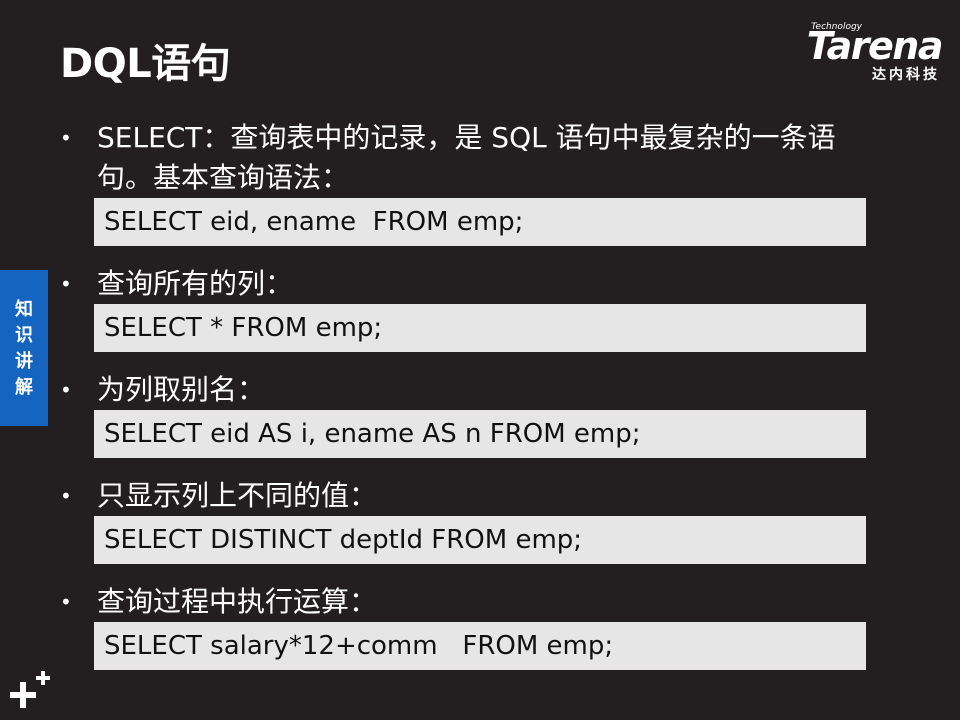 The height and width of the screenshot is (720, 960). What do you see at coordinates (237, 495) in the screenshot?
I see `bullet-text: 只显示列上不同的值：` at bounding box center [237, 495].